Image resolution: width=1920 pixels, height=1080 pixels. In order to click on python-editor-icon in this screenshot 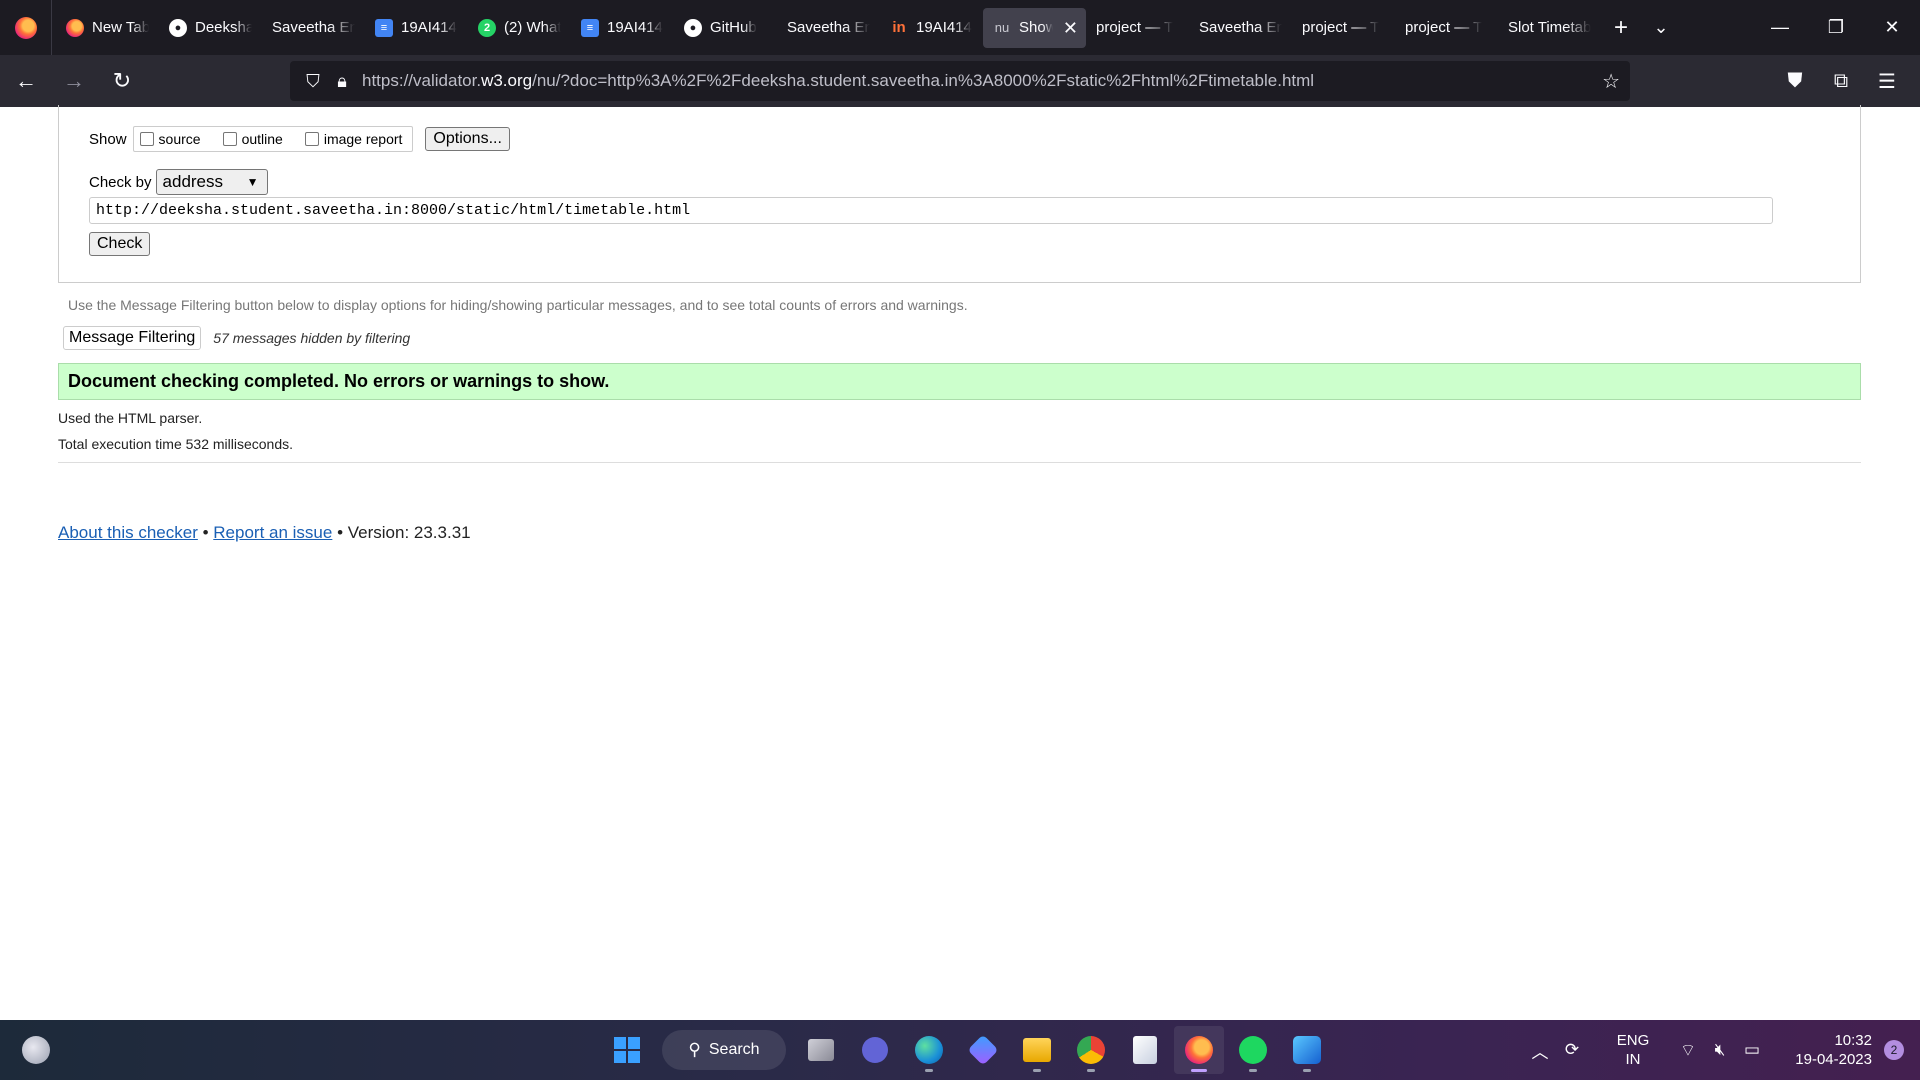, I will do `click(1145, 1050)`.